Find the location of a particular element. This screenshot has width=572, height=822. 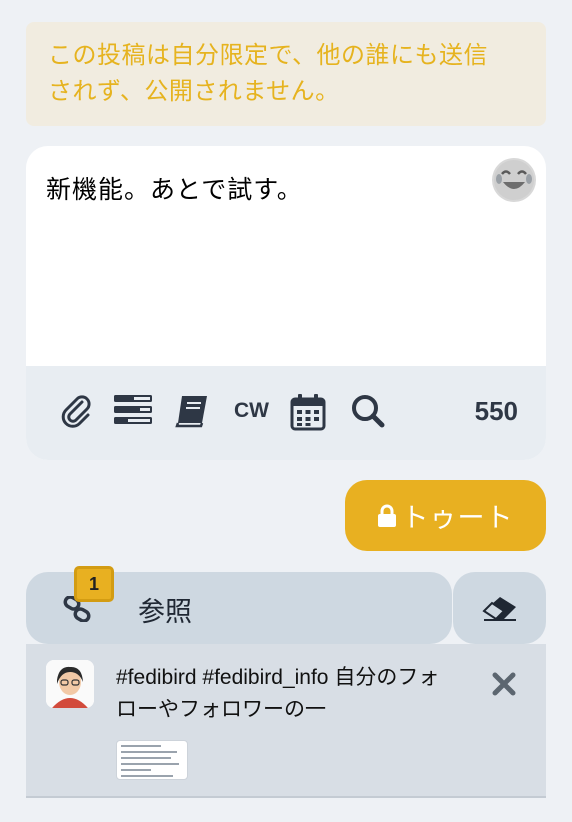

content-warning-button: CW is located at coordinates (251, 411).